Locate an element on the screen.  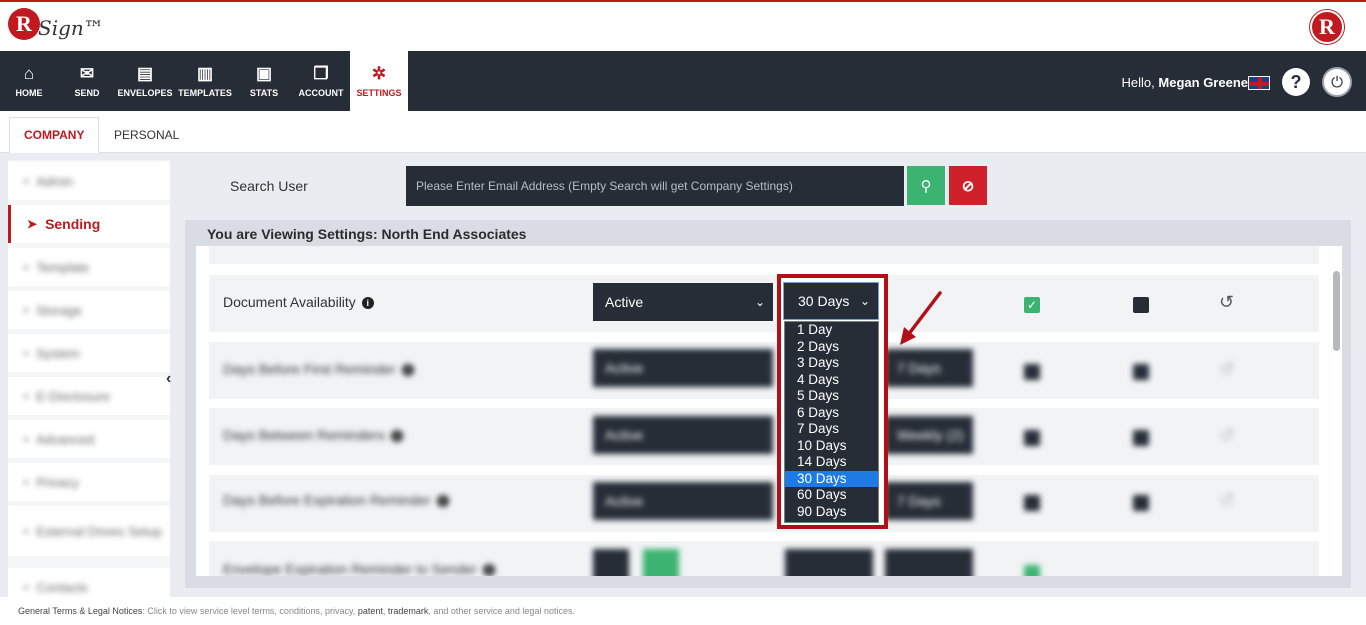
sidebar-item-sending: ➤ Sending is located at coordinates (89, 224).